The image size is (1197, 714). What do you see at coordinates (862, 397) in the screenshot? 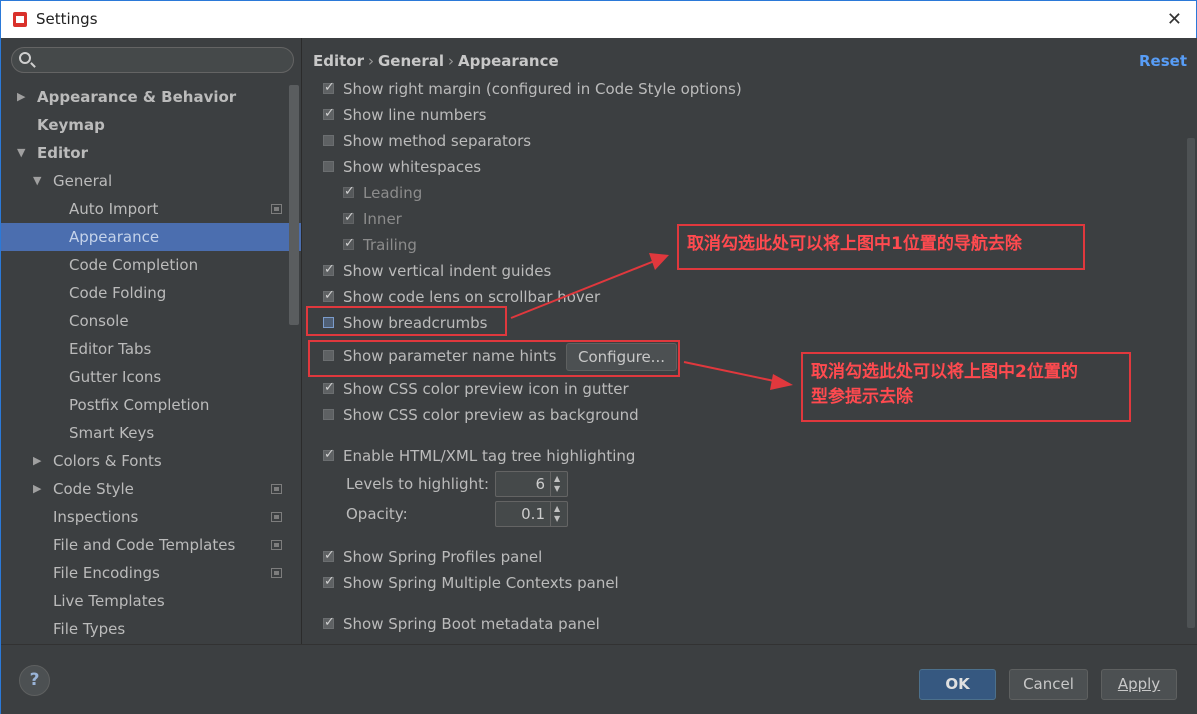
I see `annotation-note-2-line2: 型参提示去除` at bounding box center [862, 397].